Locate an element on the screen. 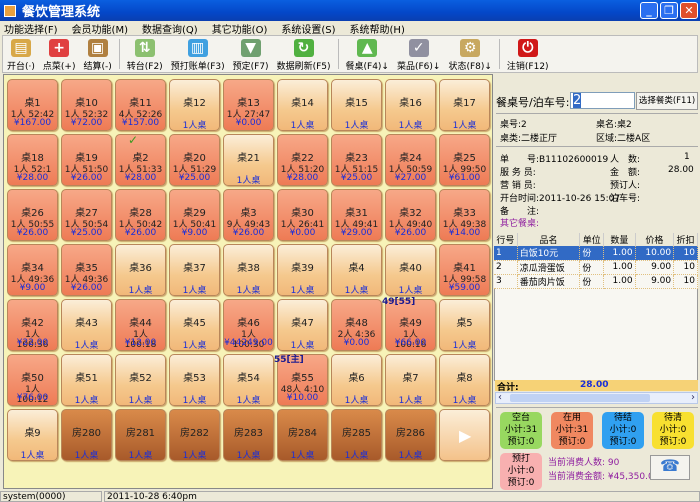  table-tile: 桌30 1人 26:41 ¥0.00 is located at coordinates (302, 215).